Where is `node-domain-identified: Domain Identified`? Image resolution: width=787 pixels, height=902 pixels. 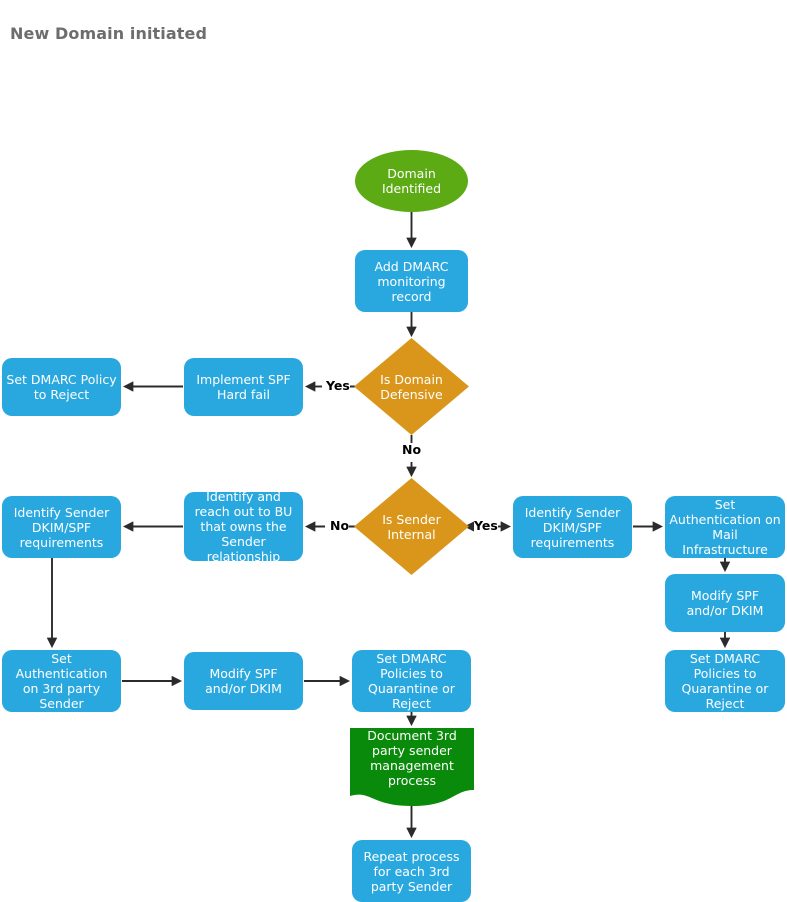 node-domain-identified: Domain Identified is located at coordinates (411, 181).